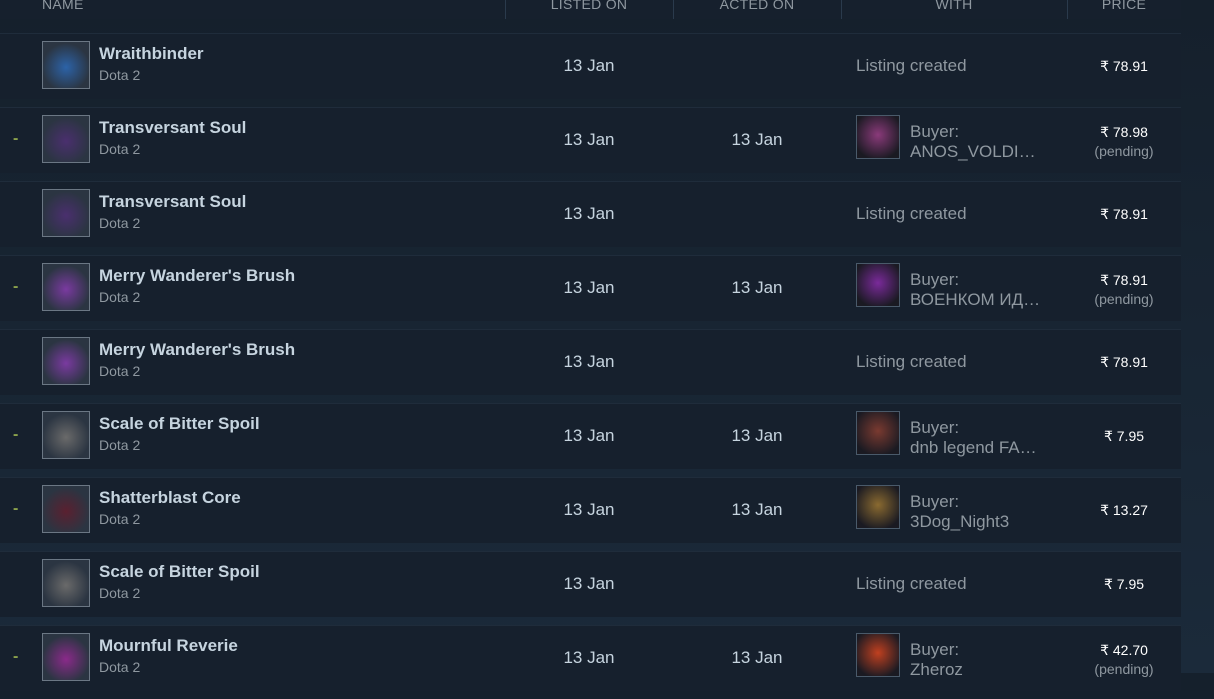  I want to click on price-value: ₹ 13.27, so click(1124, 510).